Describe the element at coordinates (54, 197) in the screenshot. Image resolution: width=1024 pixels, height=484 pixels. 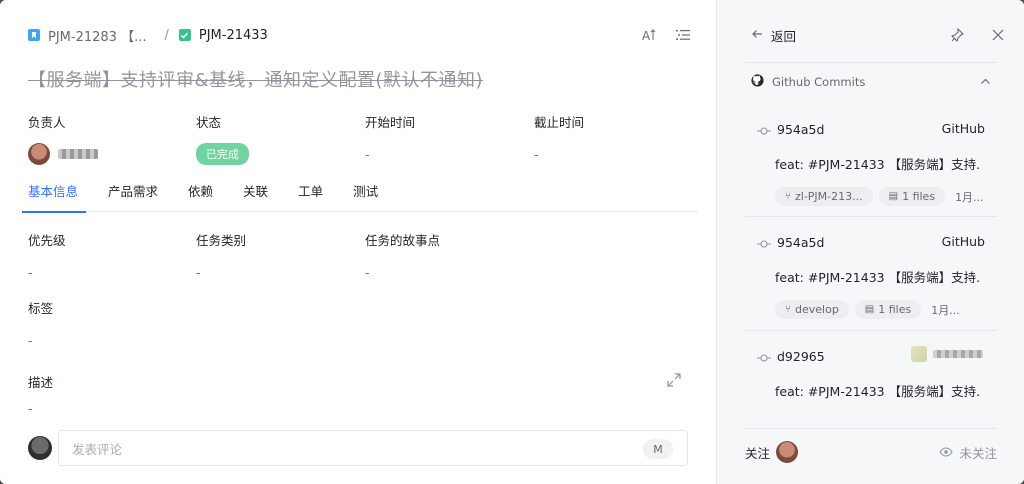
I see `tab-basic-info: 基本信息` at that location.